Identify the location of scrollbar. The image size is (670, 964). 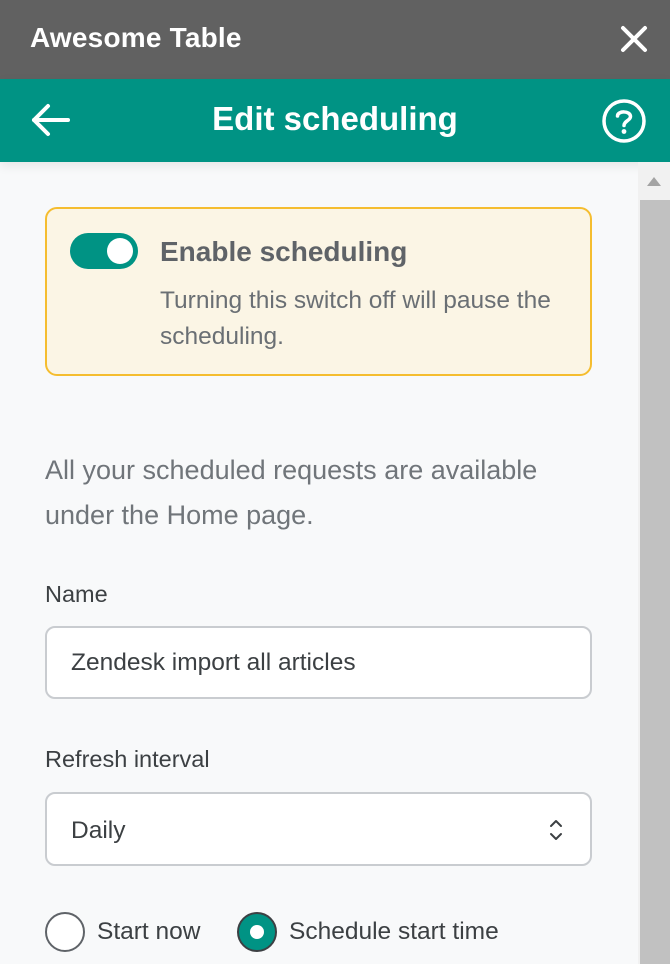
(654, 563).